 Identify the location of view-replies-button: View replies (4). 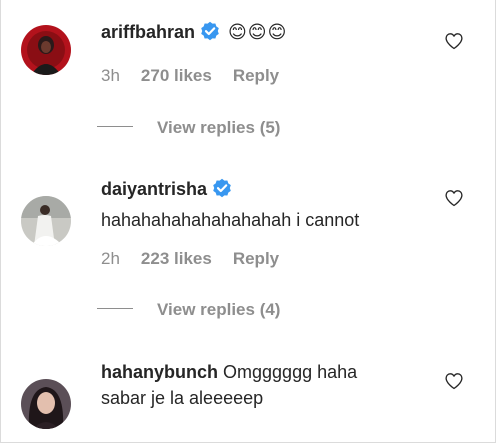
(188, 310).